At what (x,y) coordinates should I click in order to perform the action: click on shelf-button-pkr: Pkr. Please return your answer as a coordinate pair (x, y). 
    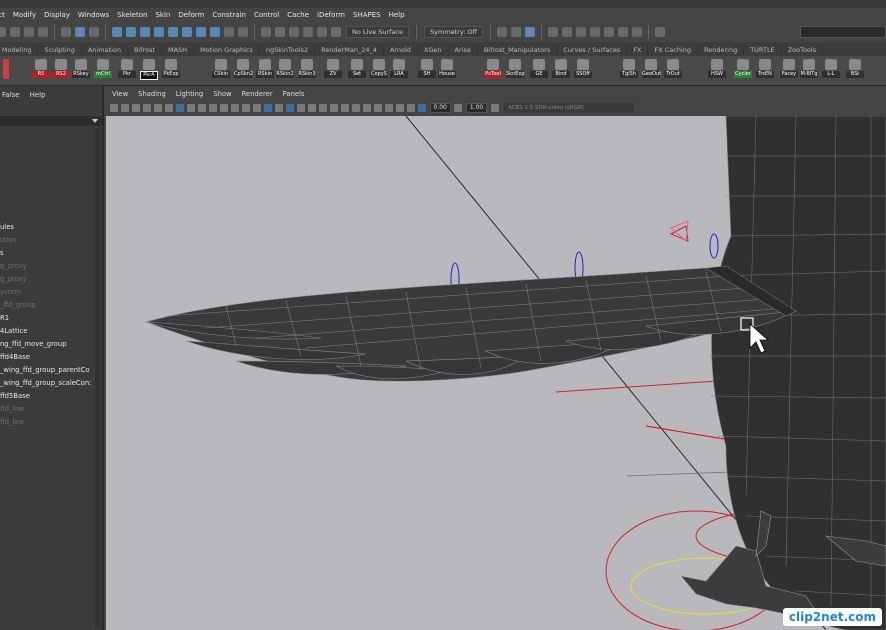
    Looking at the image, I should click on (127, 71).